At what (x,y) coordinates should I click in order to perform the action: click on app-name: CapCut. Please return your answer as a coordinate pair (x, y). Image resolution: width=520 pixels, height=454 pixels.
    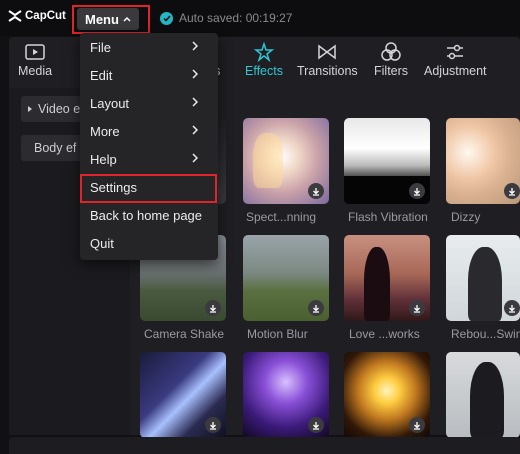
    Looking at the image, I should click on (45, 16).